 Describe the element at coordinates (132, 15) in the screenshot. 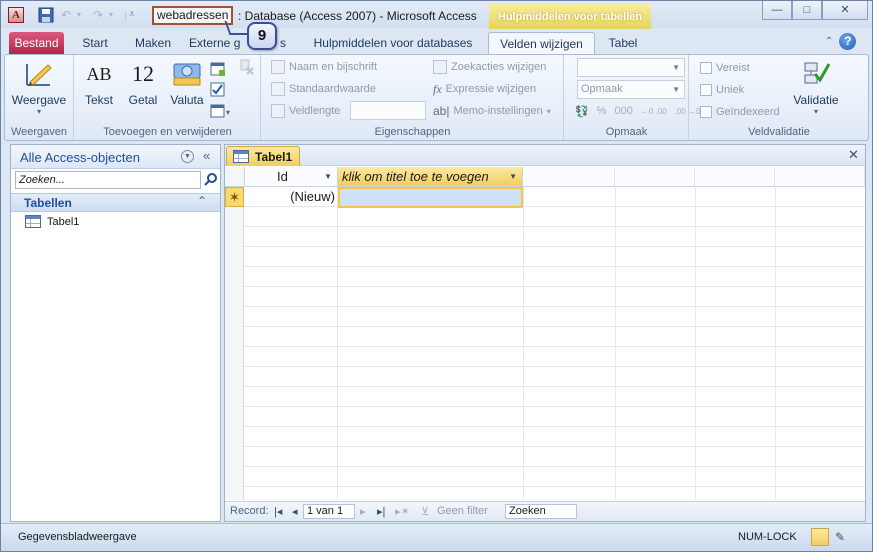

I see `customize-qat-icon: ⩡` at that location.